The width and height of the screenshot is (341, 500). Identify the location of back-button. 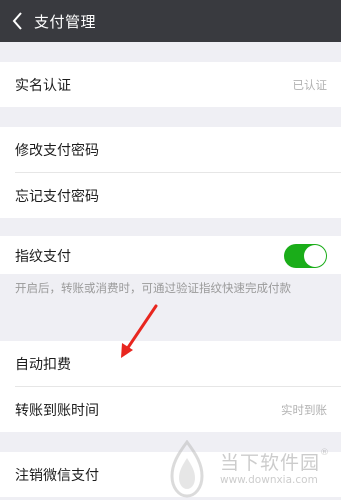
(17, 21).